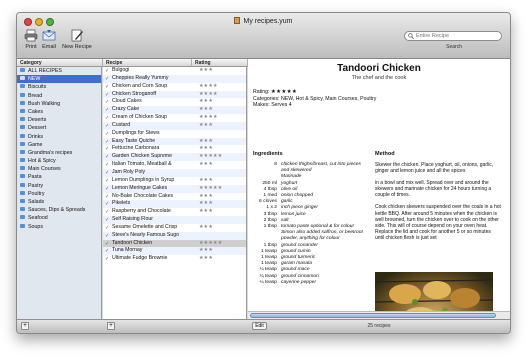 This screenshot has width=530, height=360. I want to click on recipe-row: ✓ Cream of Chicken Soup ★★★★, so click(174, 118).